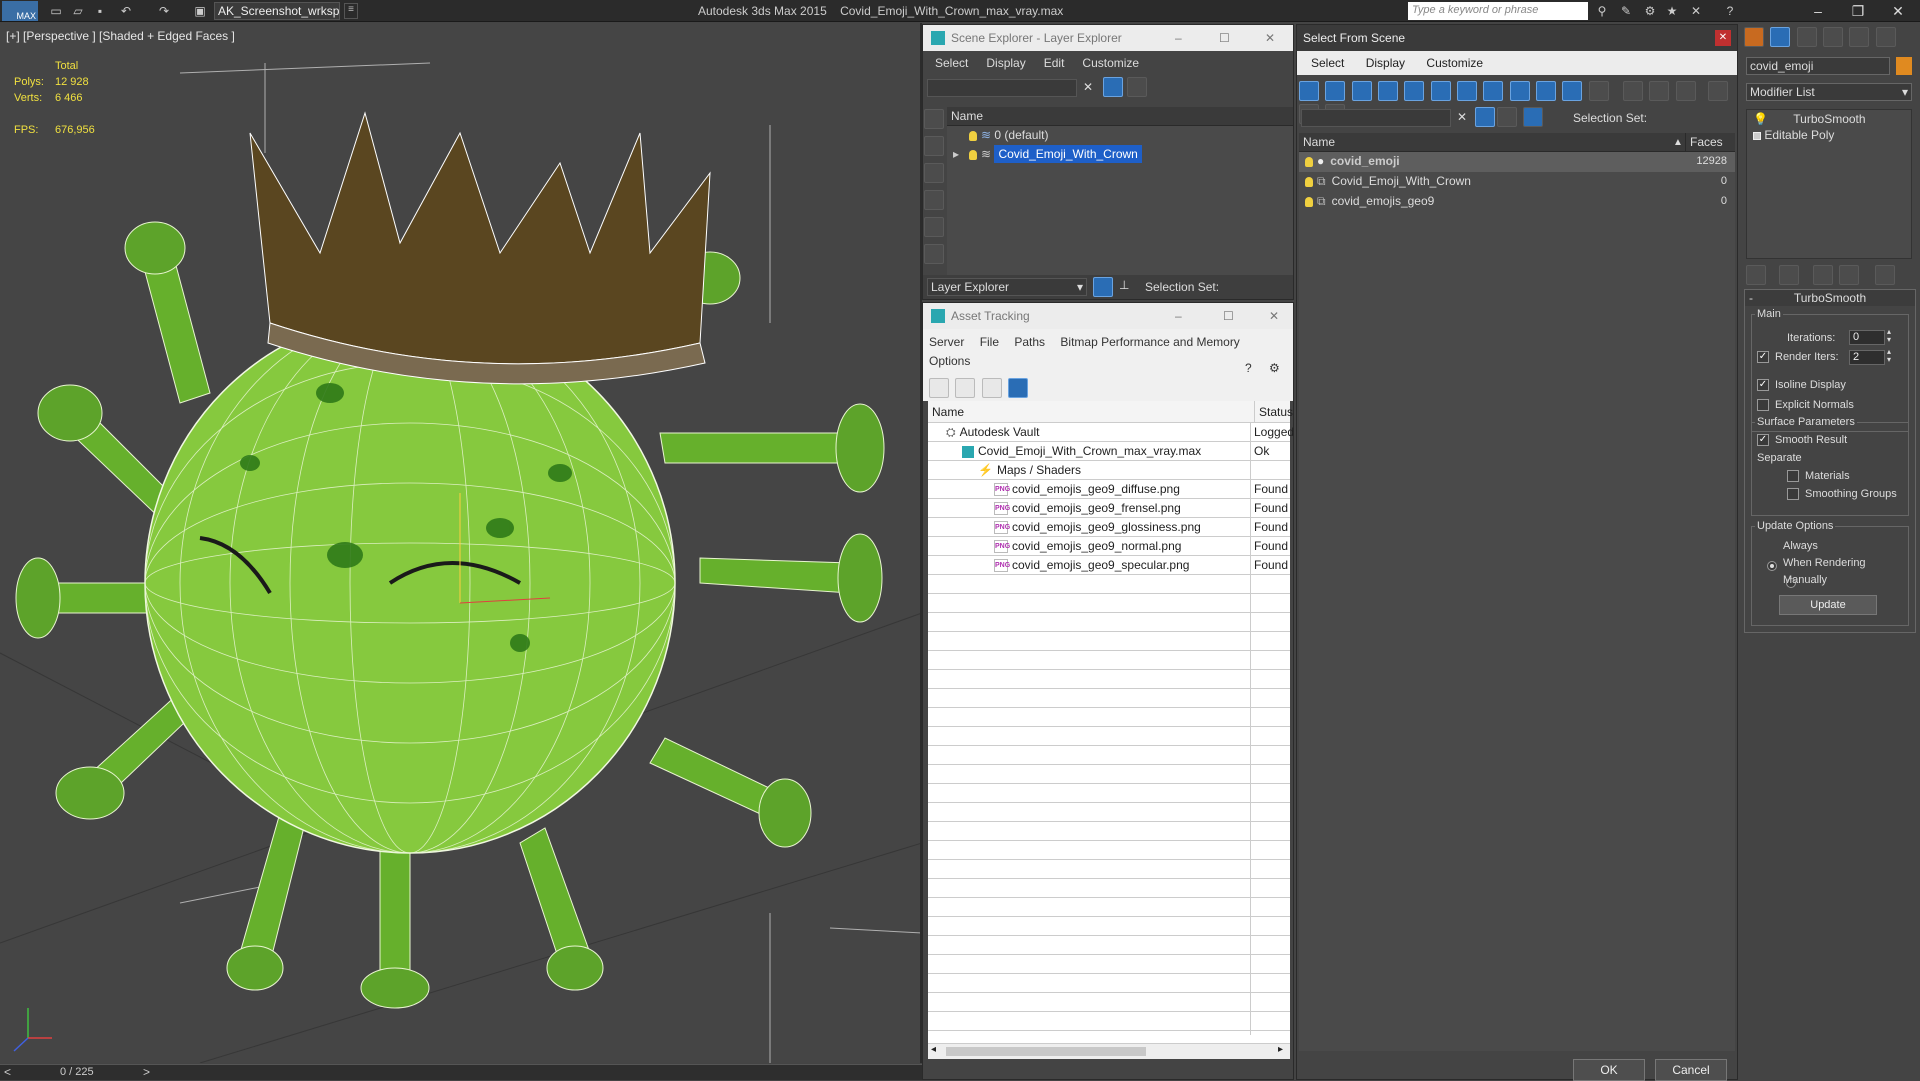 This screenshot has height=1081, width=1920. I want to click on help-icon: ?, so click(1730, 11).